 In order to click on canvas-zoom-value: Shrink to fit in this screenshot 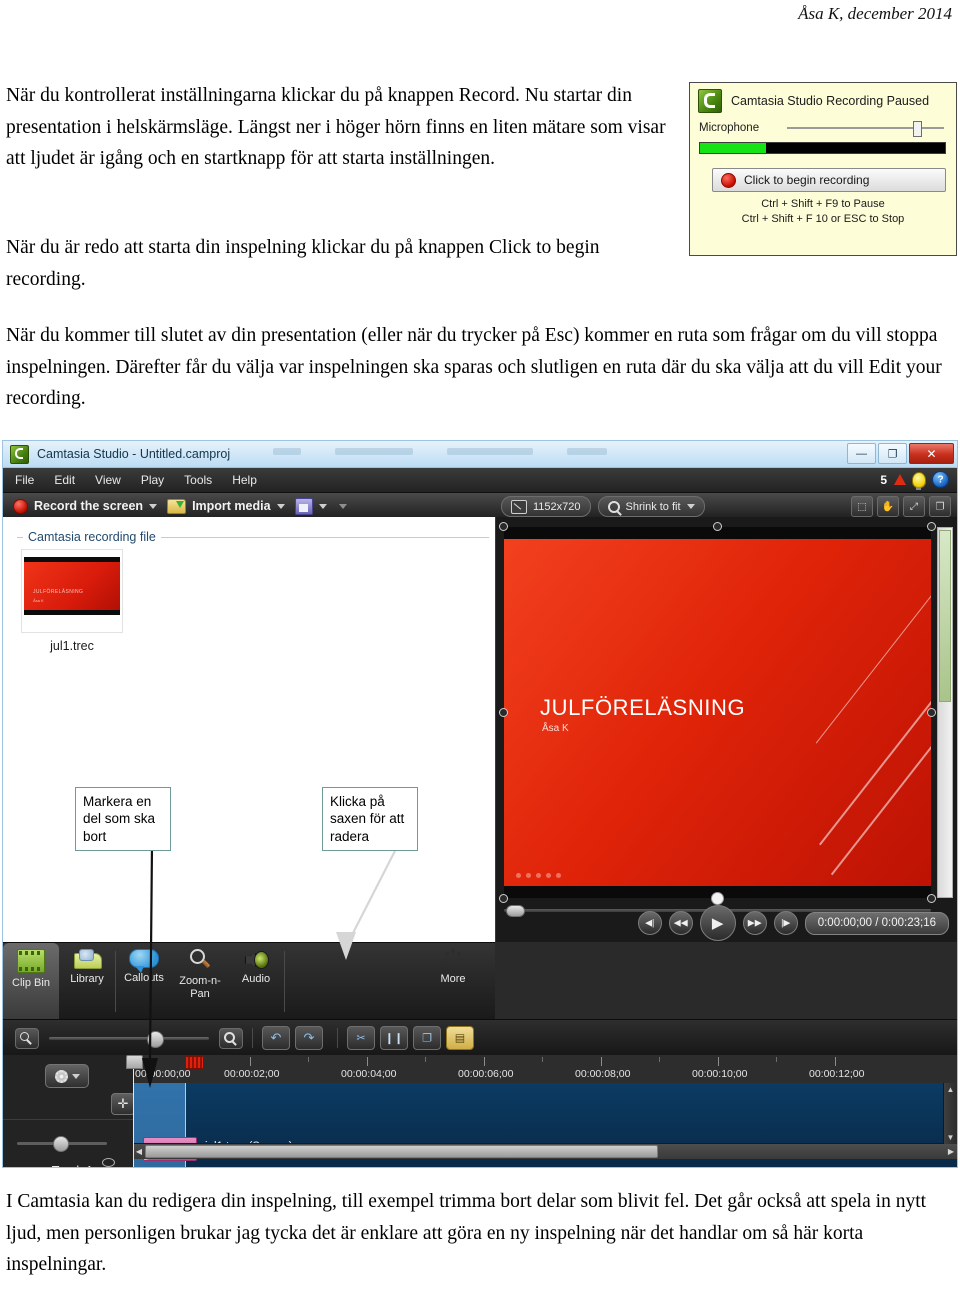, I will do `click(653, 506)`.